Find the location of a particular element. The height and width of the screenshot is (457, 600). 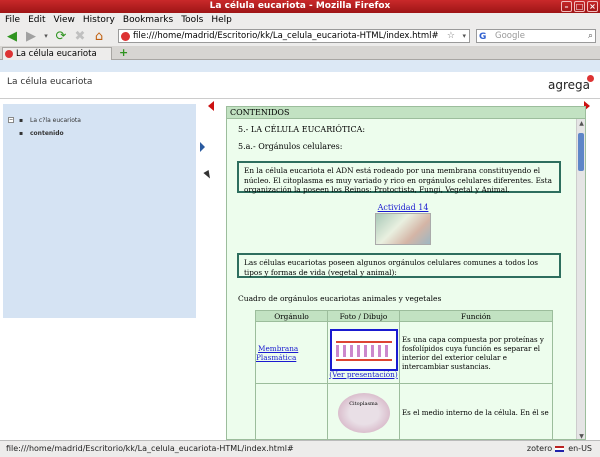

home-icon: ⌂ is located at coordinates (99, 36).